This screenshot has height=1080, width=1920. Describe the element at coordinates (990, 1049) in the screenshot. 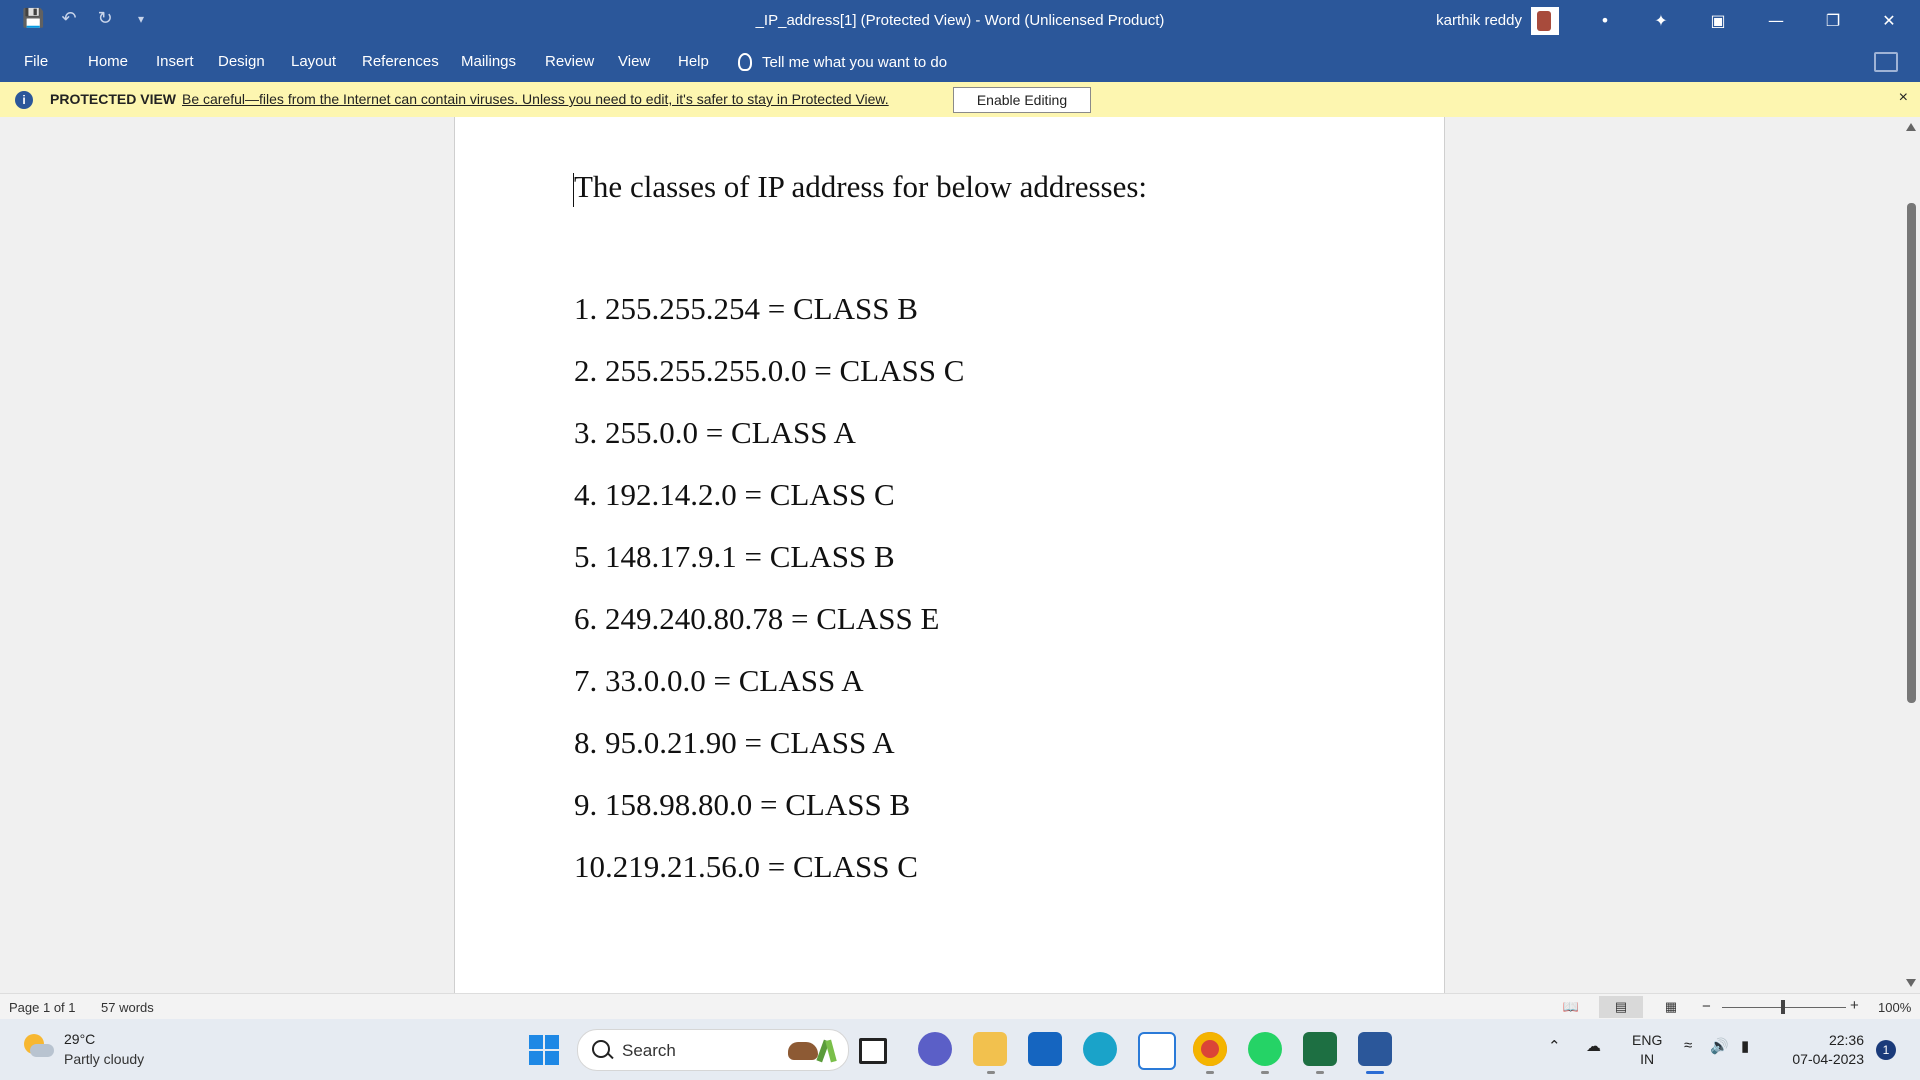

I see `file-explorer-icon` at that location.